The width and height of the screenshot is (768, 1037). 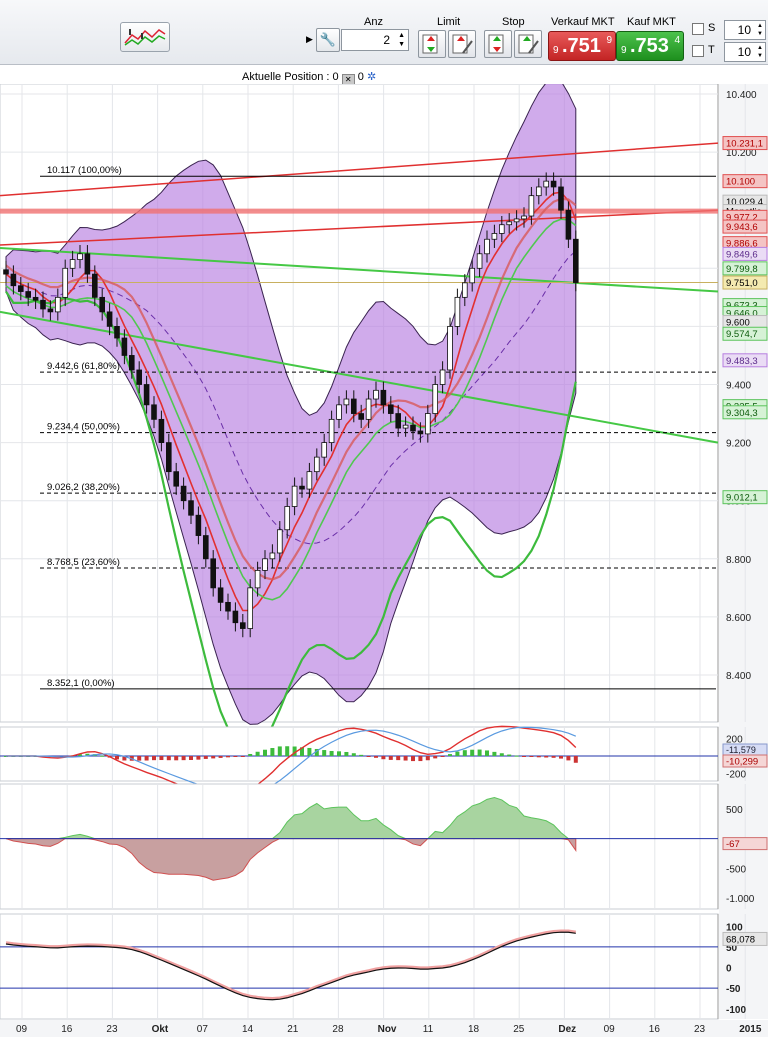 What do you see at coordinates (386, 40) in the screenshot?
I see `quantity-value: 2` at bounding box center [386, 40].